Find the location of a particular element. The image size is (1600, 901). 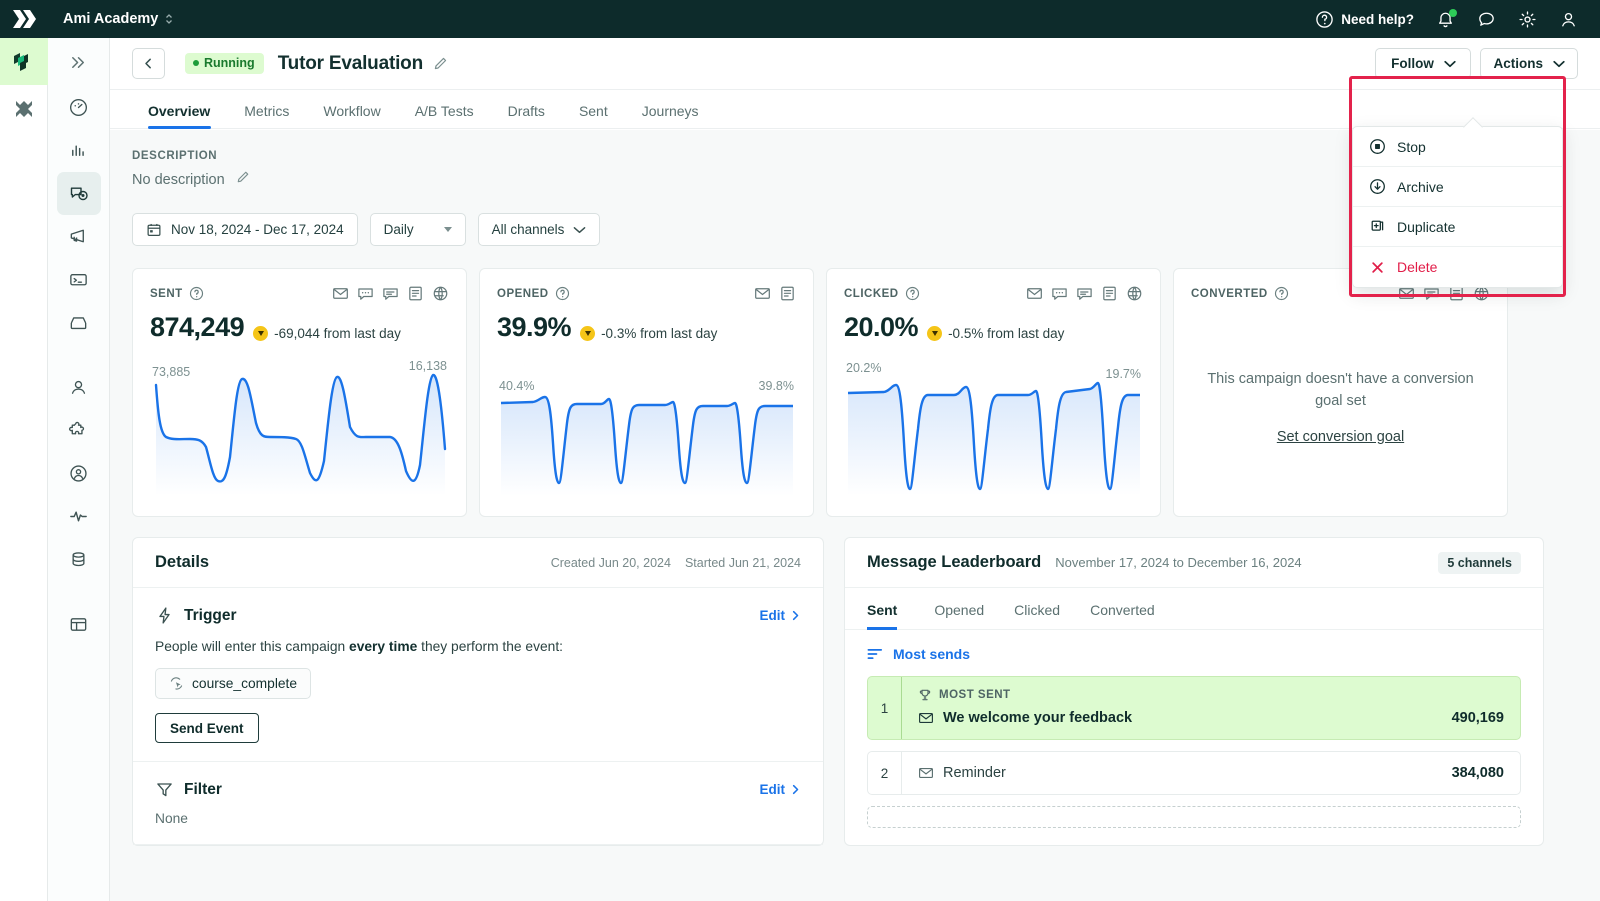

leaderboard-rank: 1 is located at coordinates (885, 708).